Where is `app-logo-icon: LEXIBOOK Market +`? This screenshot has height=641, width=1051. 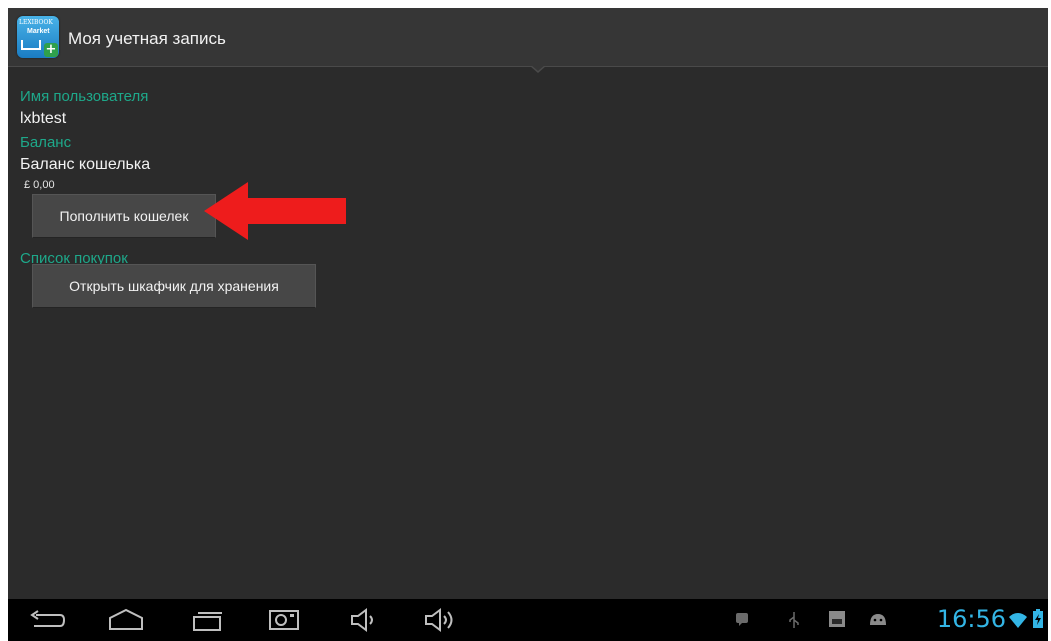
app-logo-icon: LEXIBOOK Market + is located at coordinates (38, 37).